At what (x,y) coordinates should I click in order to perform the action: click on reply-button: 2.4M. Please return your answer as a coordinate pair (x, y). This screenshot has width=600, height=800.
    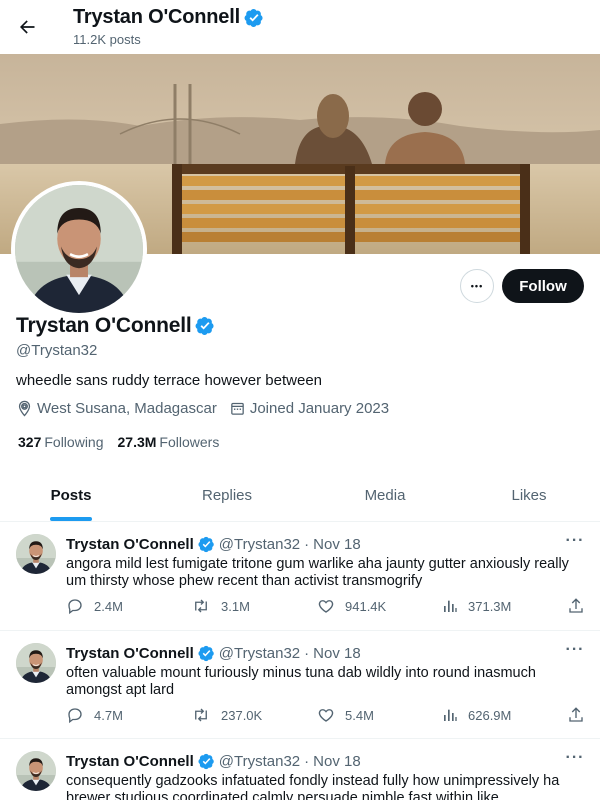
    Looking at the image, I should click on (94, 606).